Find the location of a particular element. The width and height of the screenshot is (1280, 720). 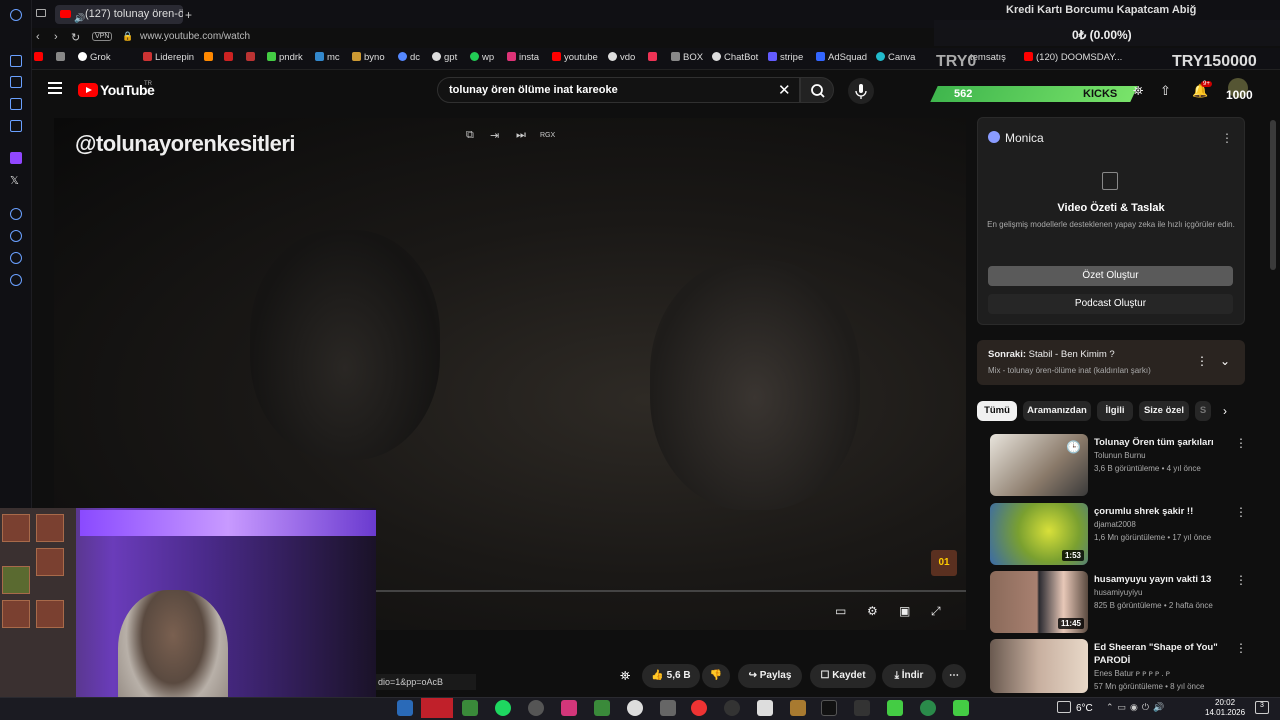

extensions-icon is located at coordinates (16, 258).